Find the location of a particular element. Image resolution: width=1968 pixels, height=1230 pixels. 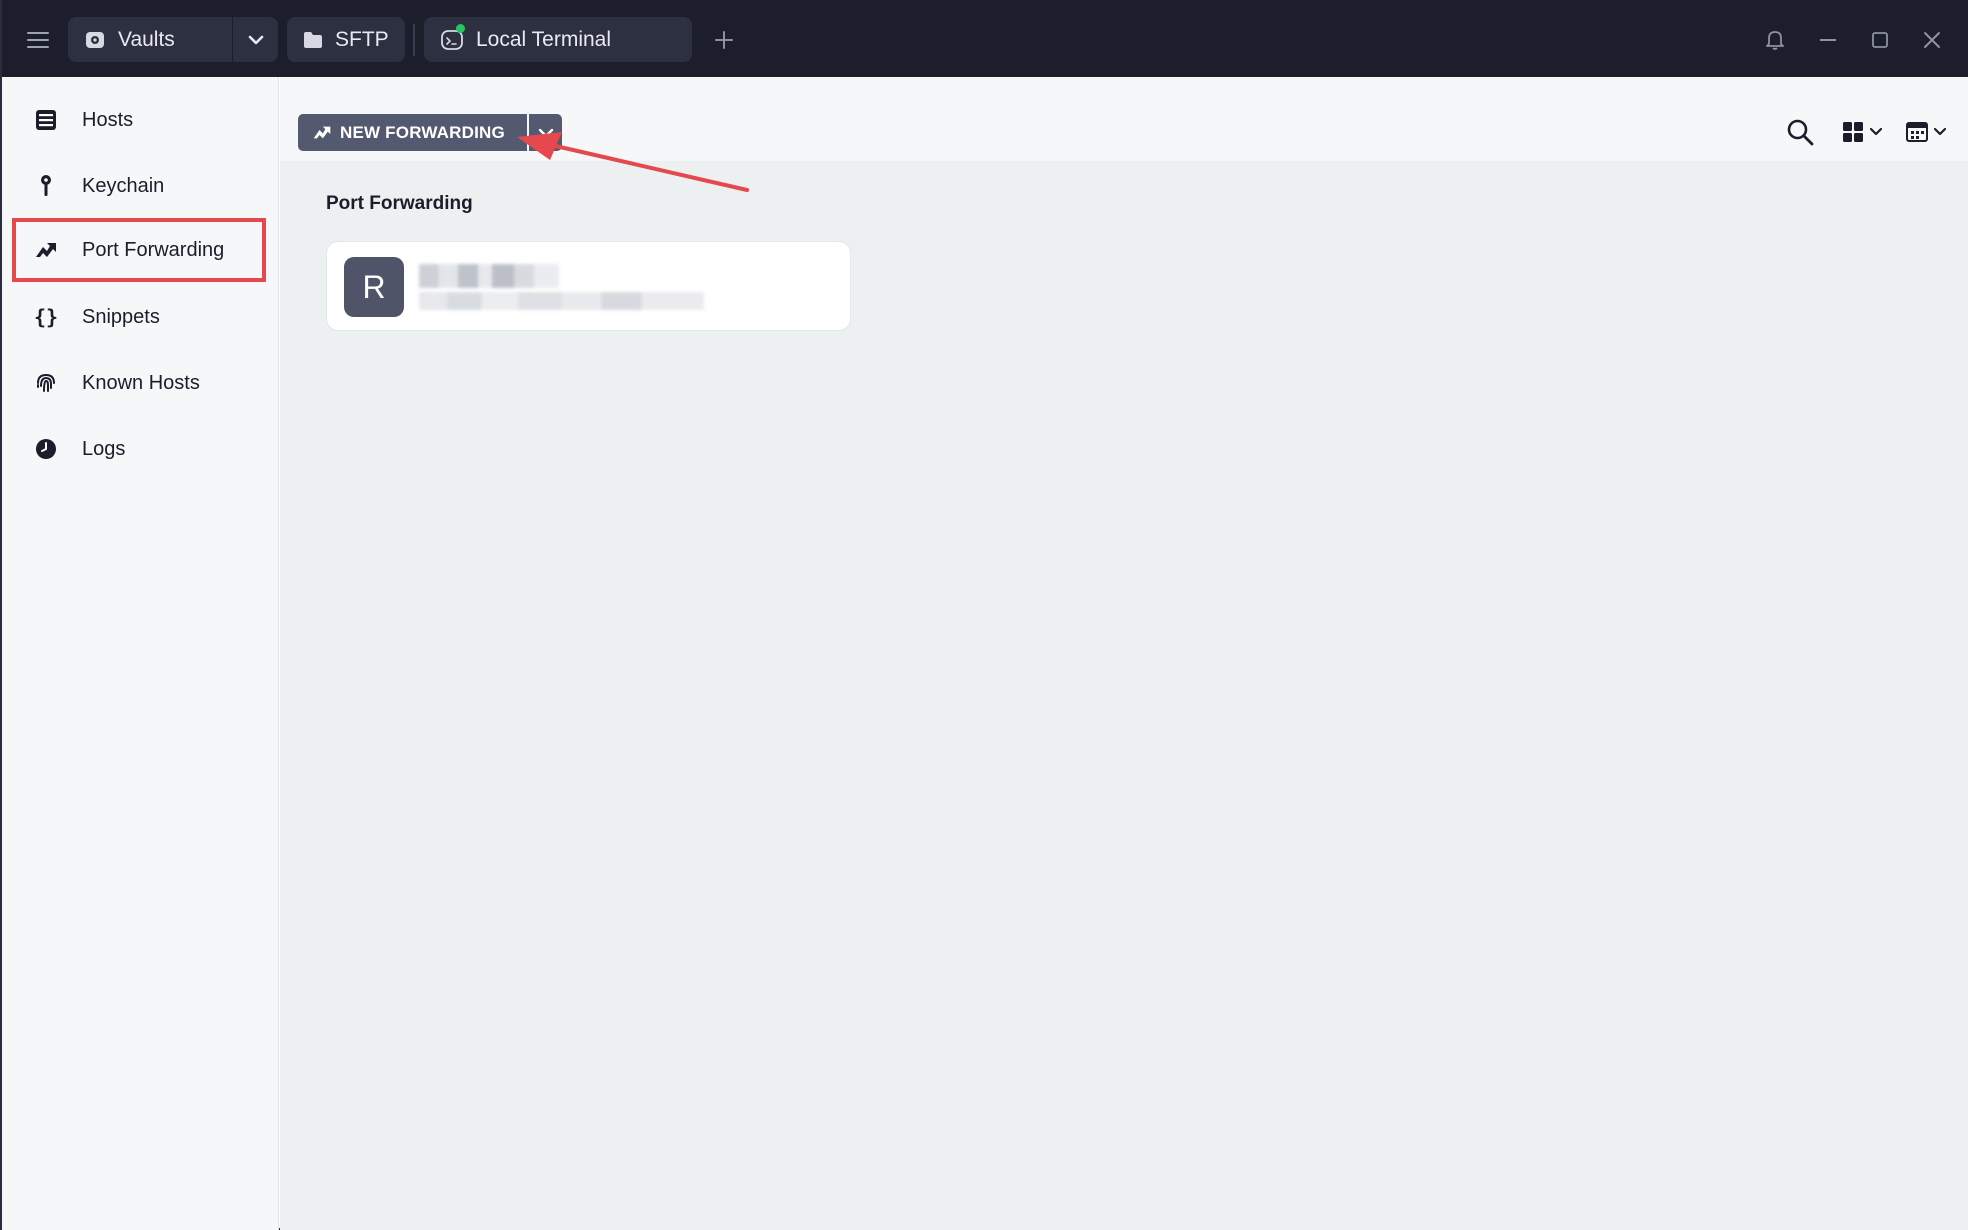

sidebar-item-known-hosts: Known Hosts is located at coordinates (139, 383).